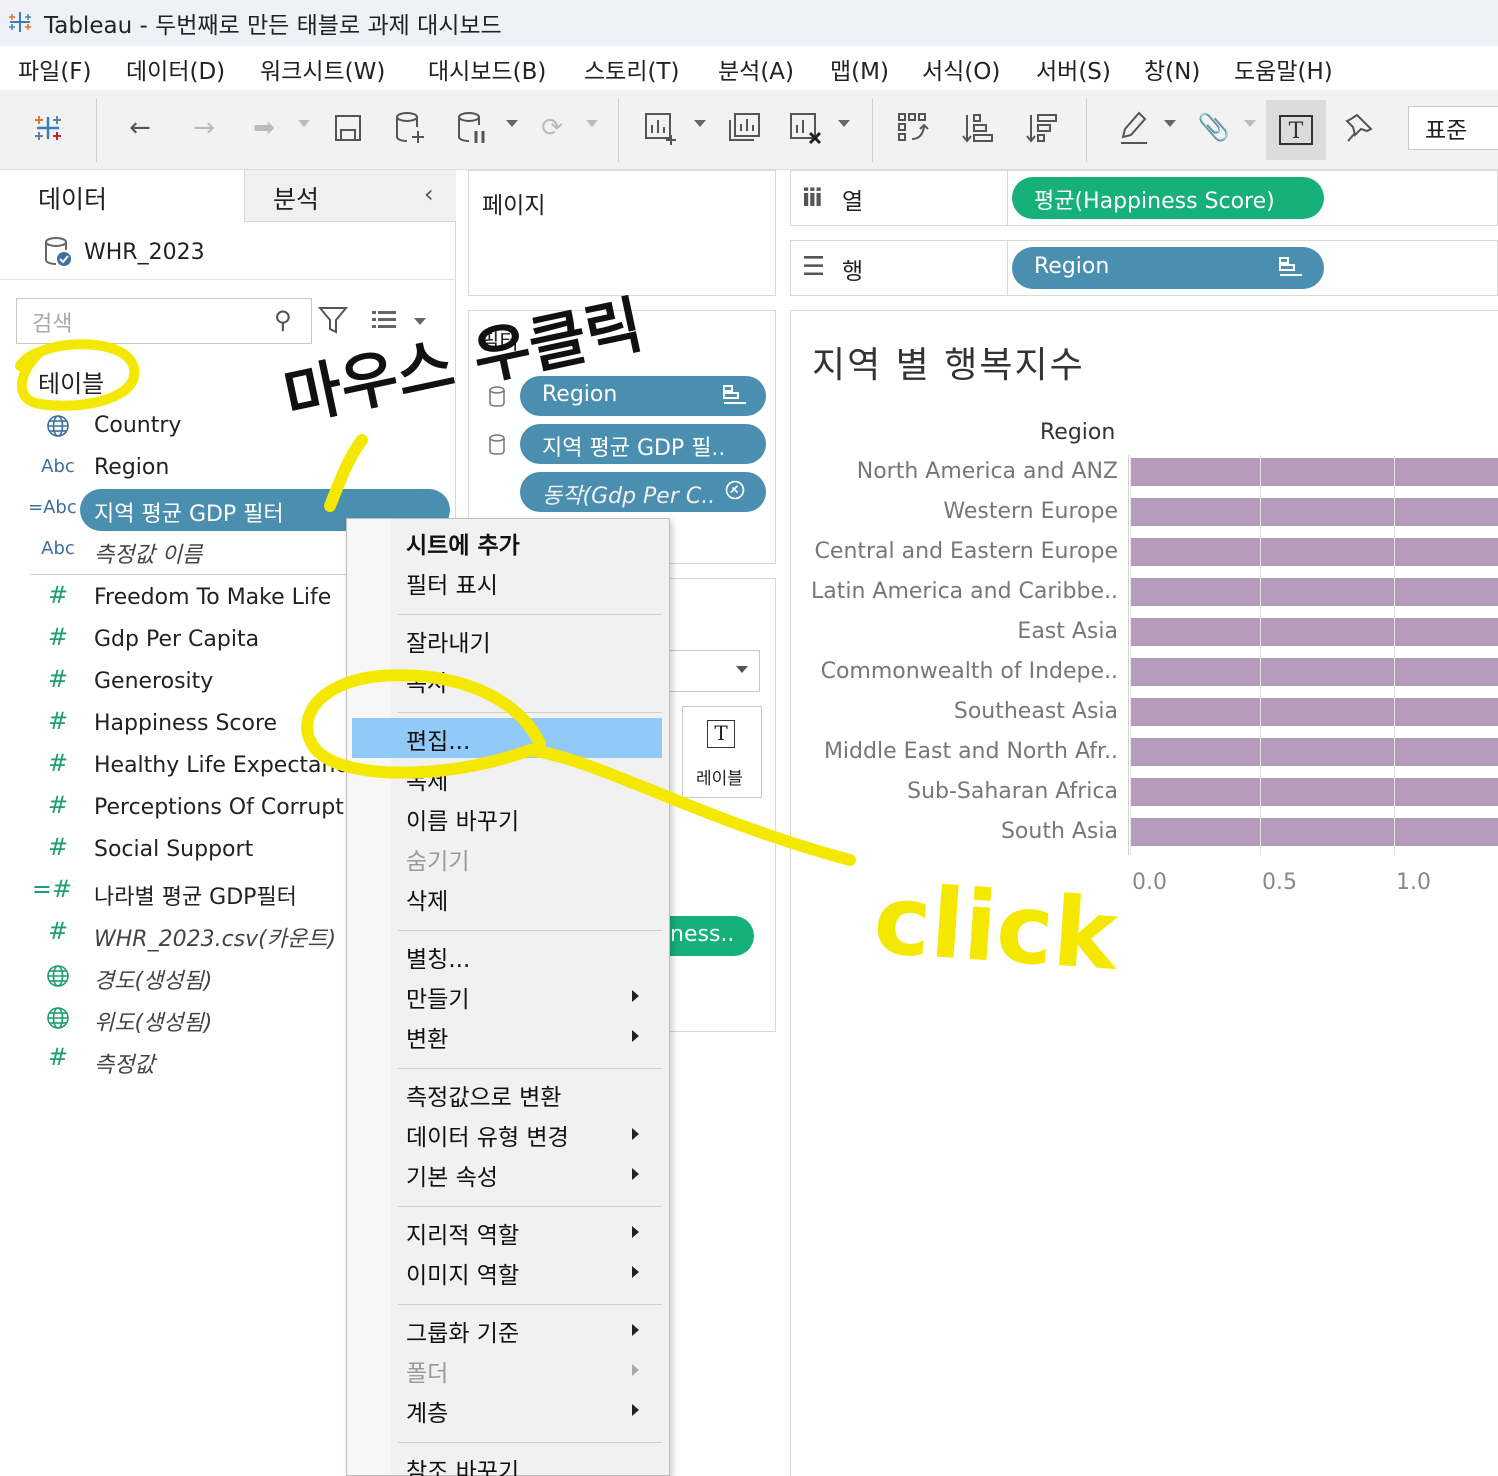 Image resolution: width=1498 pixels, height=1476 pixels. Describe the element at coordinates (1172, 69) in the screenshot. I see `menu-window: 창(N)` at that location.